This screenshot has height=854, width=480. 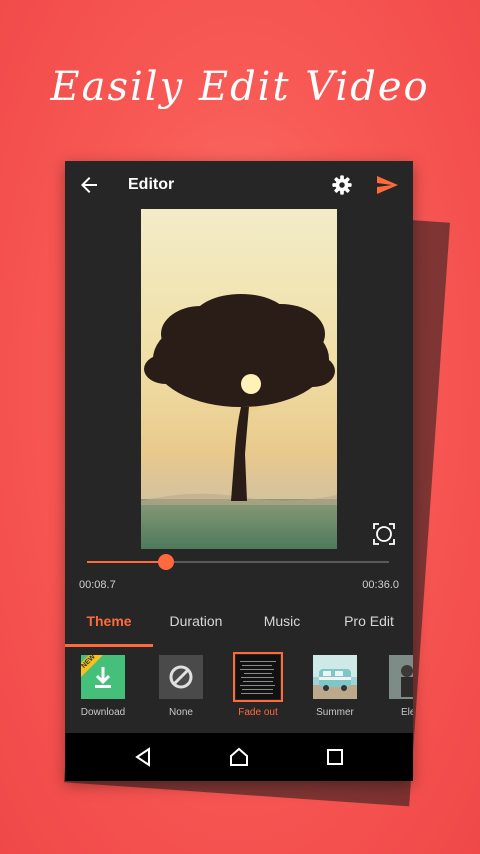 I want to click on page-title: Editor, so click(x=151, y=184).